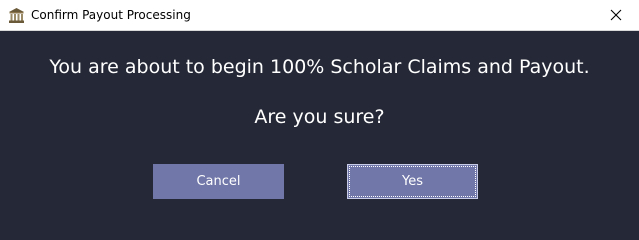  Describe the element at coordinates (111, 15) in the screenshot. I see `window-title: Confirm Payout Processing` at that location.